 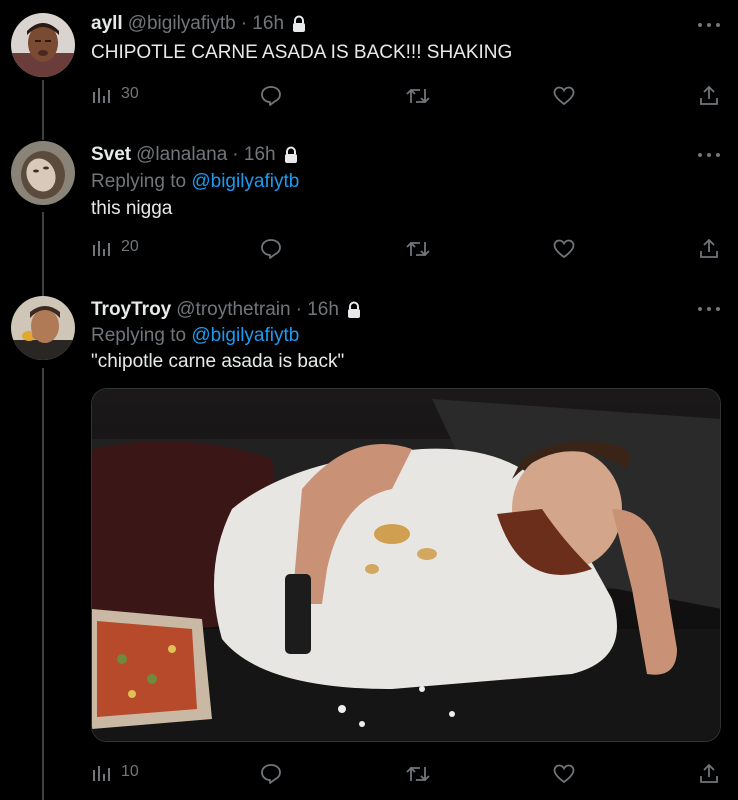 I want to click on tweet-actions: 20, so click(x=406, y=250).